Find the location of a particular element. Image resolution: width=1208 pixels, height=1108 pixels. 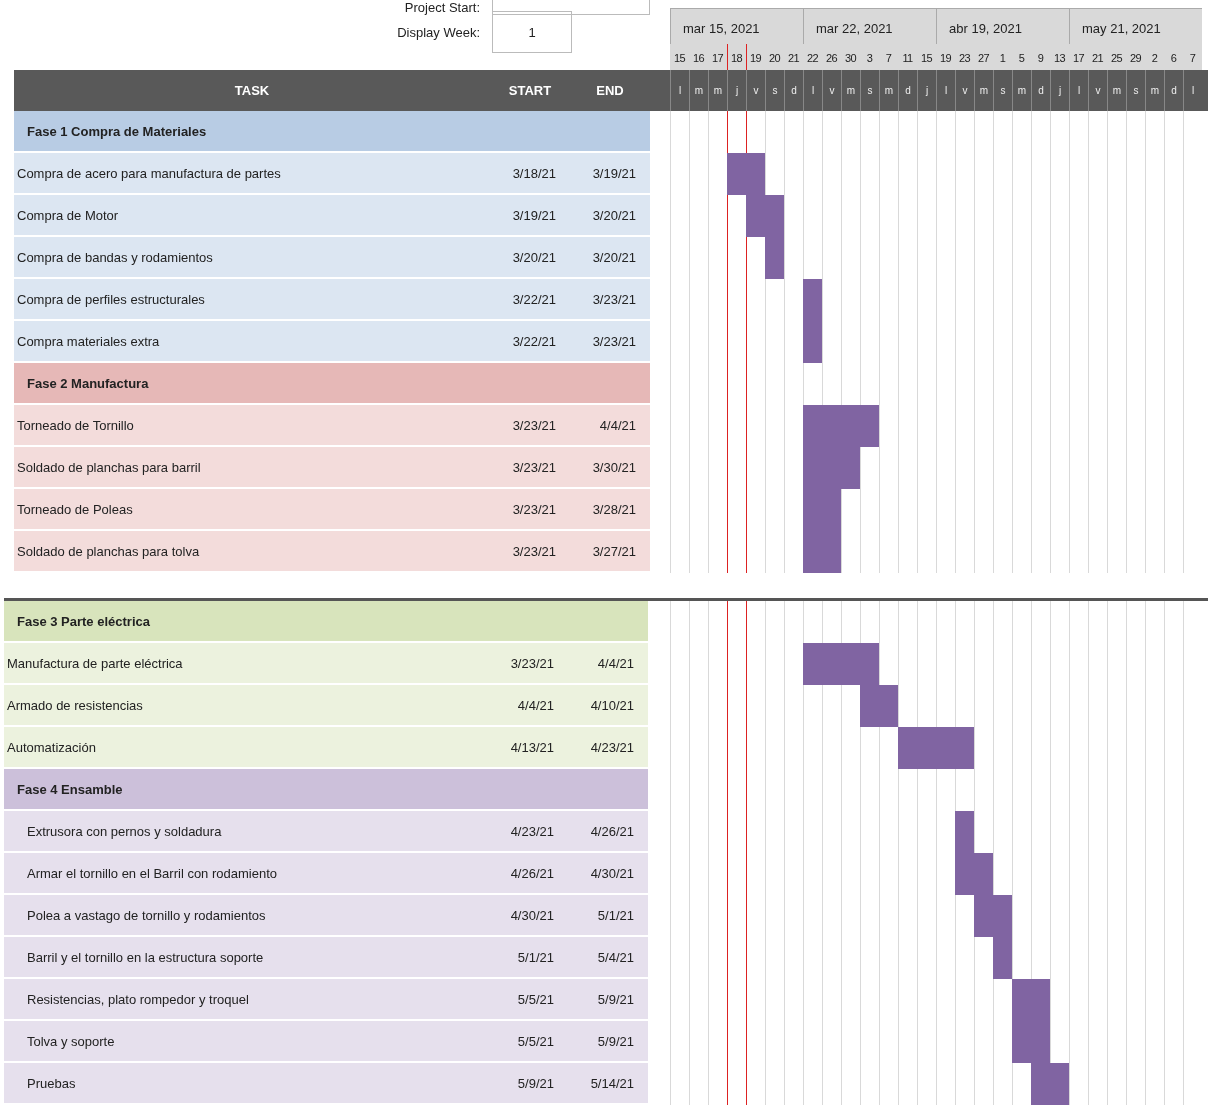

task-name: Pruebas is located at coordinates (51, 1083).